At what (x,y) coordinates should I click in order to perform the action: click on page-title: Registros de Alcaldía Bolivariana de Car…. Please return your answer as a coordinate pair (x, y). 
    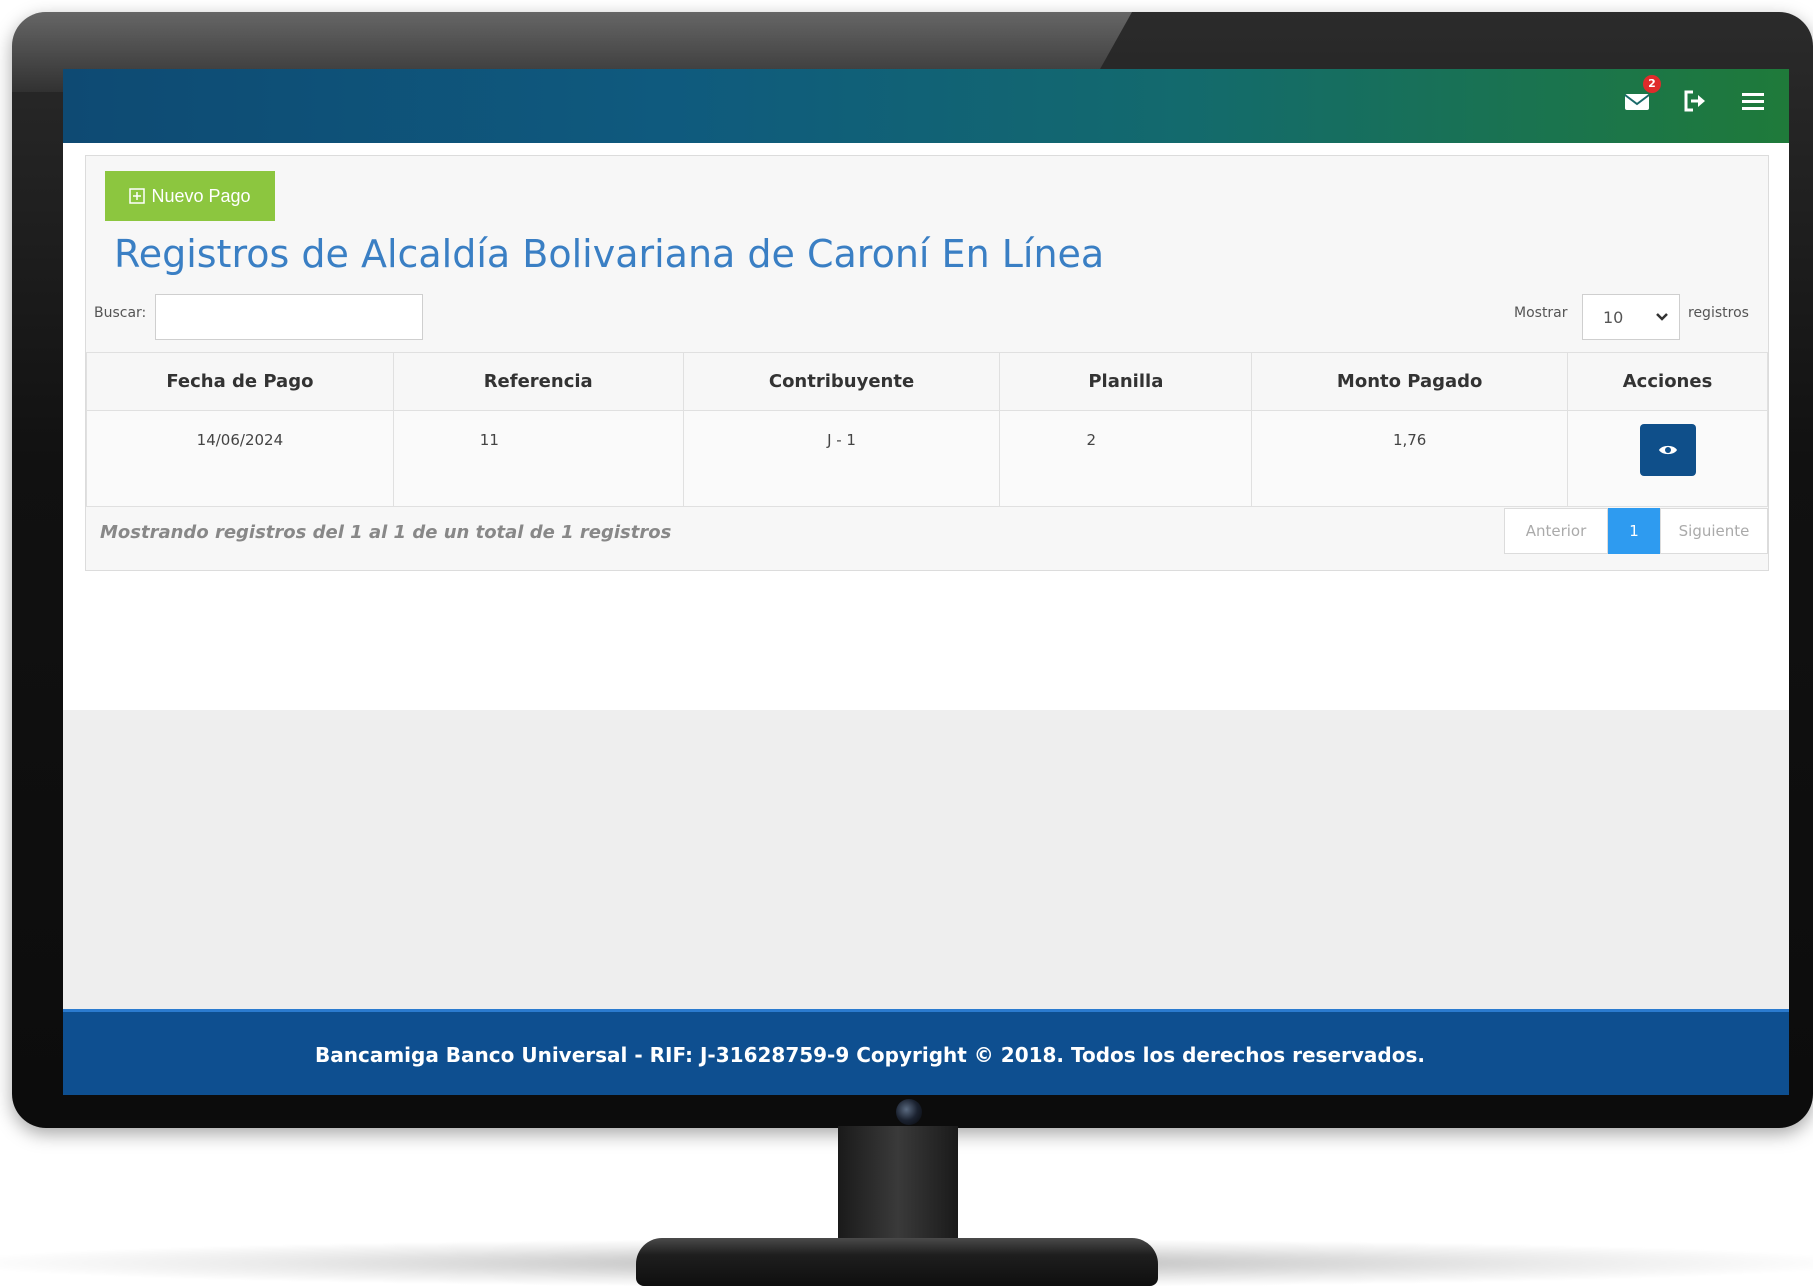
    Looking at the image, I should click on (609, 254).